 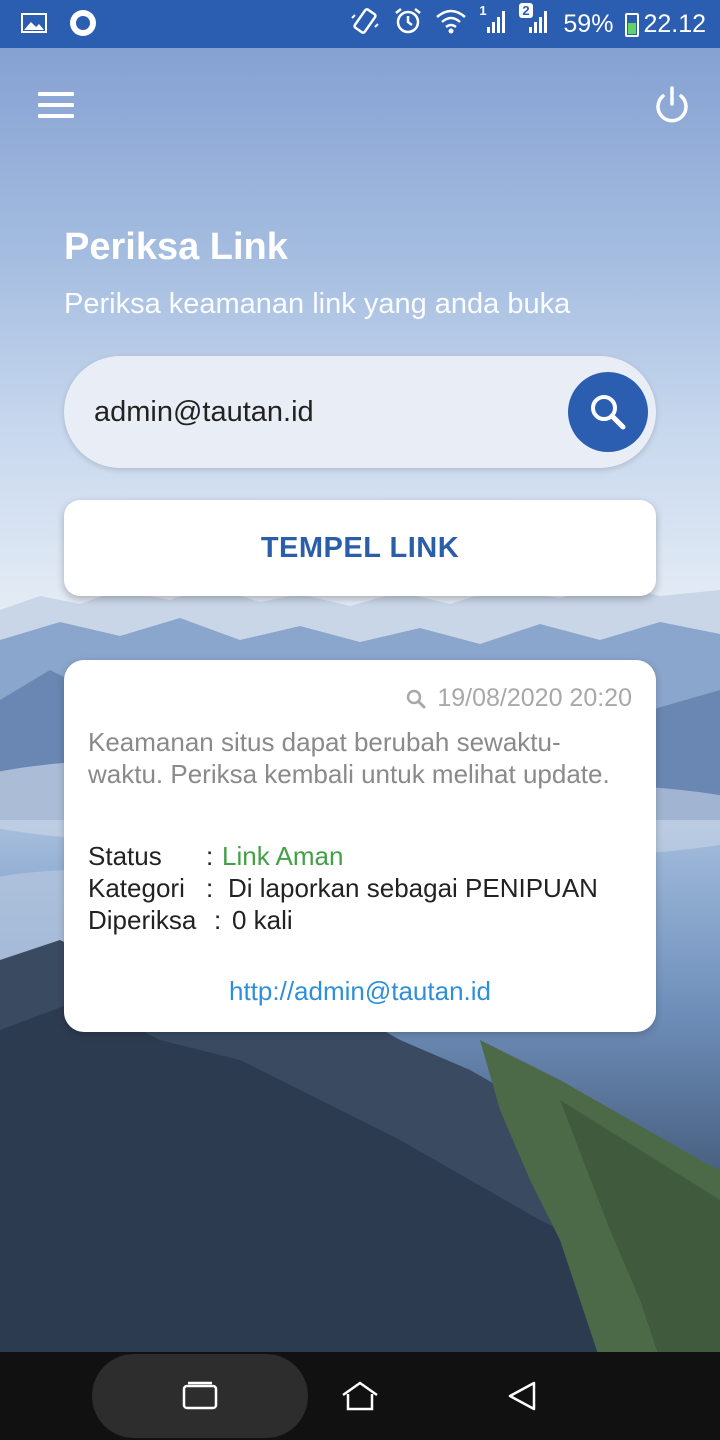 I want to click on back-icon, so click(x=522, y=1396).